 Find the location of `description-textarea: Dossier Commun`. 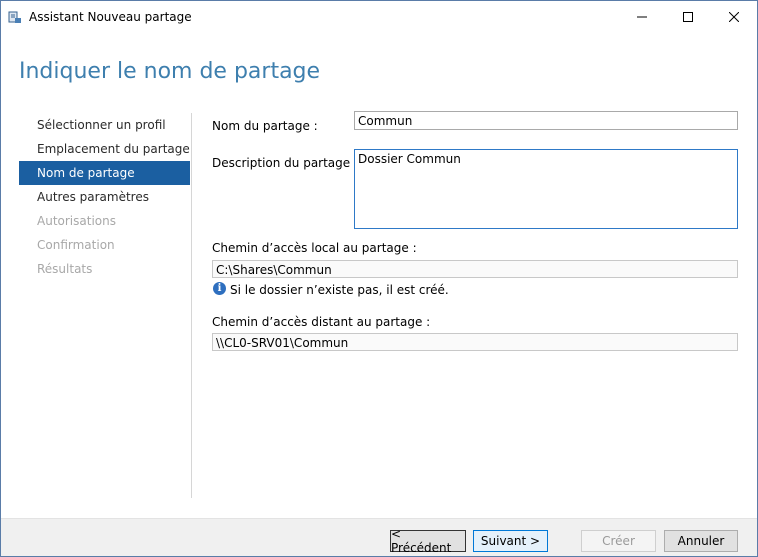

description-textarea: Dossier Commun is located at coordinates (546, 189).